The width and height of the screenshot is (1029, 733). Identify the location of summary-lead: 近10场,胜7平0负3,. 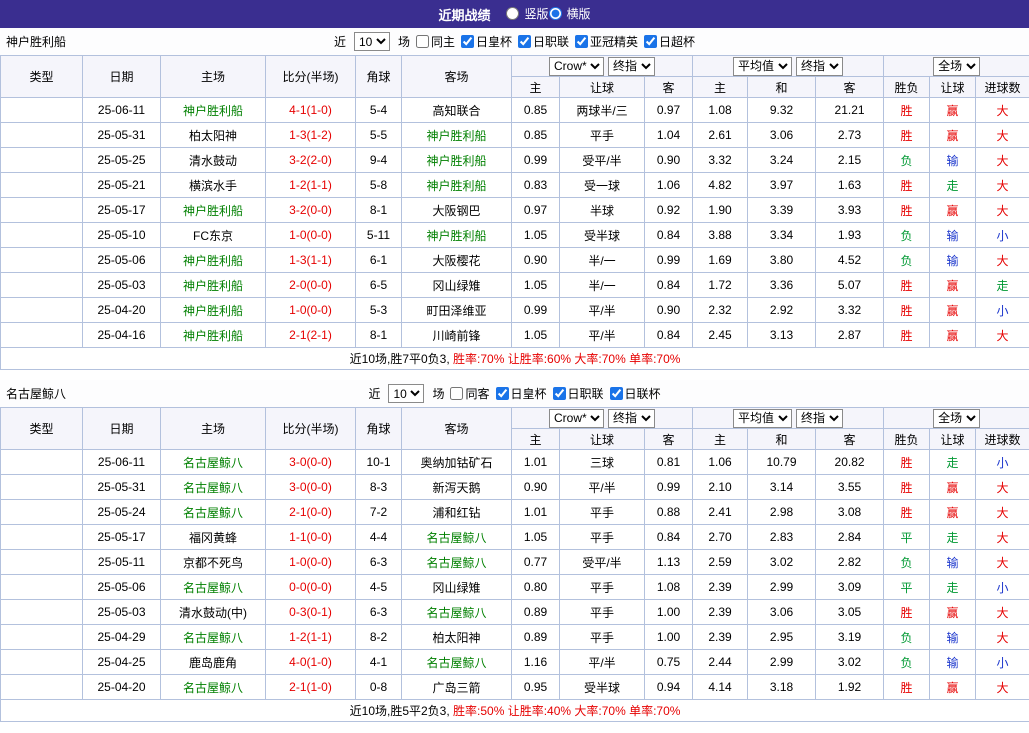
(401, 359).